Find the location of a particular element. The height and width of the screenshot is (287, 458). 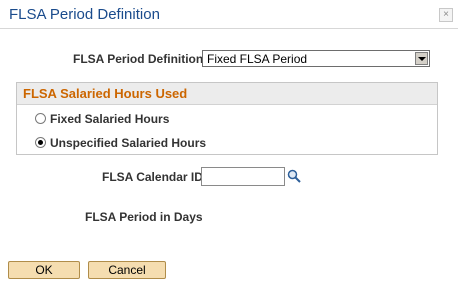

group-header: FLSA Salaried Hours Used is located at coordinates (227, 94).